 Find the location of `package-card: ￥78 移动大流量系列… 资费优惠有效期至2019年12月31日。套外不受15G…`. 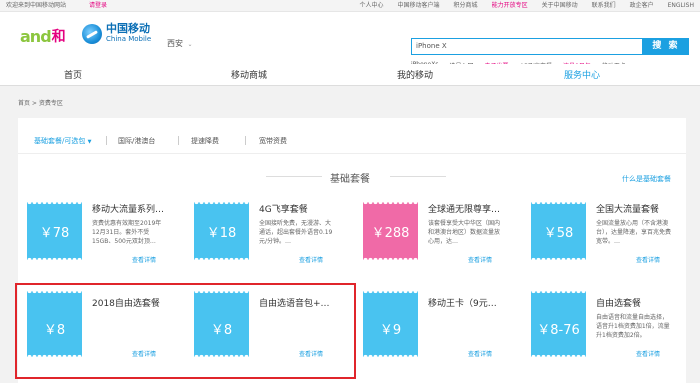

package-card: ￥78 移动大流量系列… 资费优惠有效期至2019年12月31日。套外不受15G… is located at coordinates (94, 231).